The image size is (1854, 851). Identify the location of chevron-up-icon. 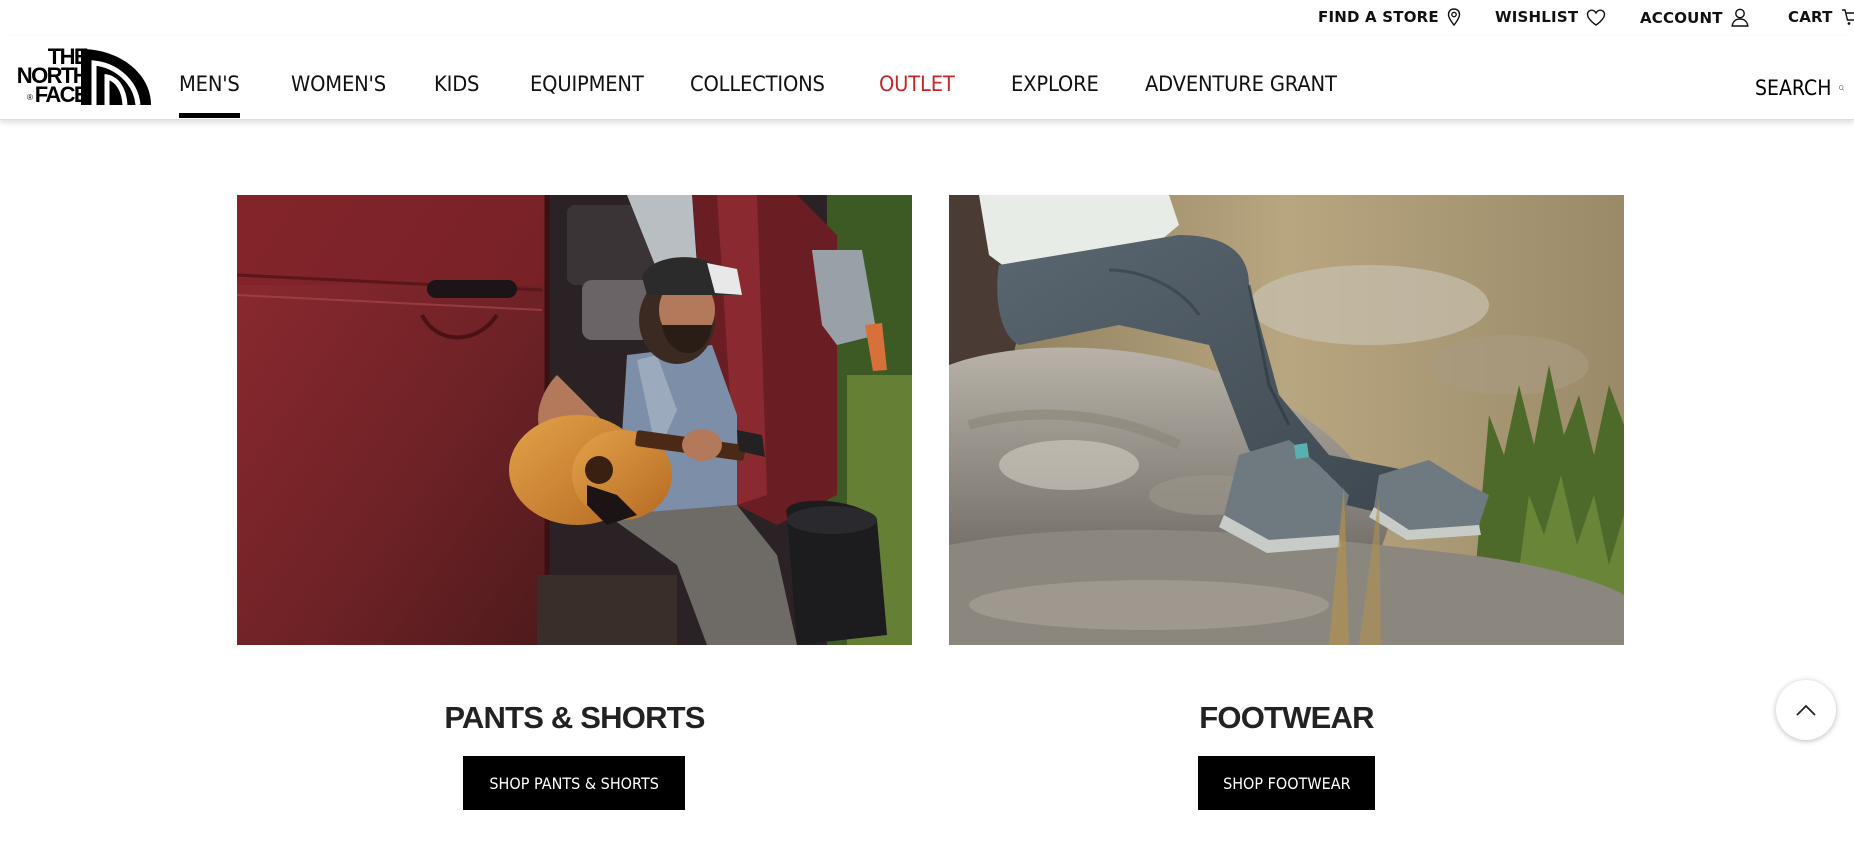
(1806, 710).